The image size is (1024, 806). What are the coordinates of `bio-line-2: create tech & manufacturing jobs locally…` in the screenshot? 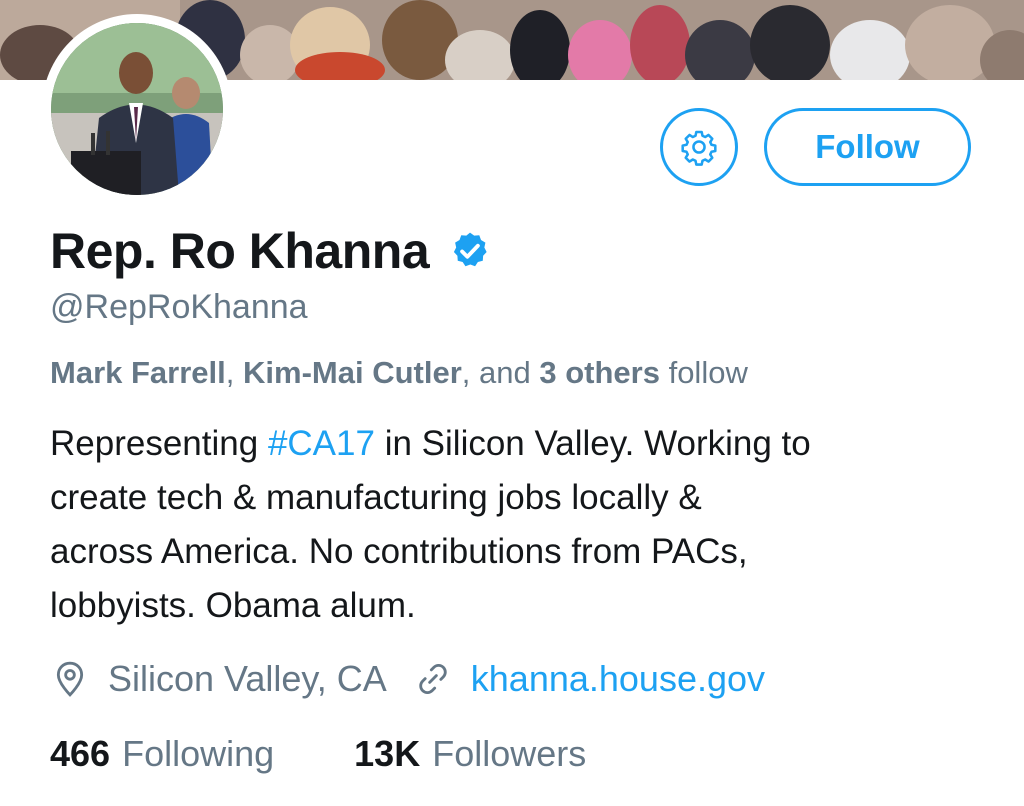 It's located at (376, 497).